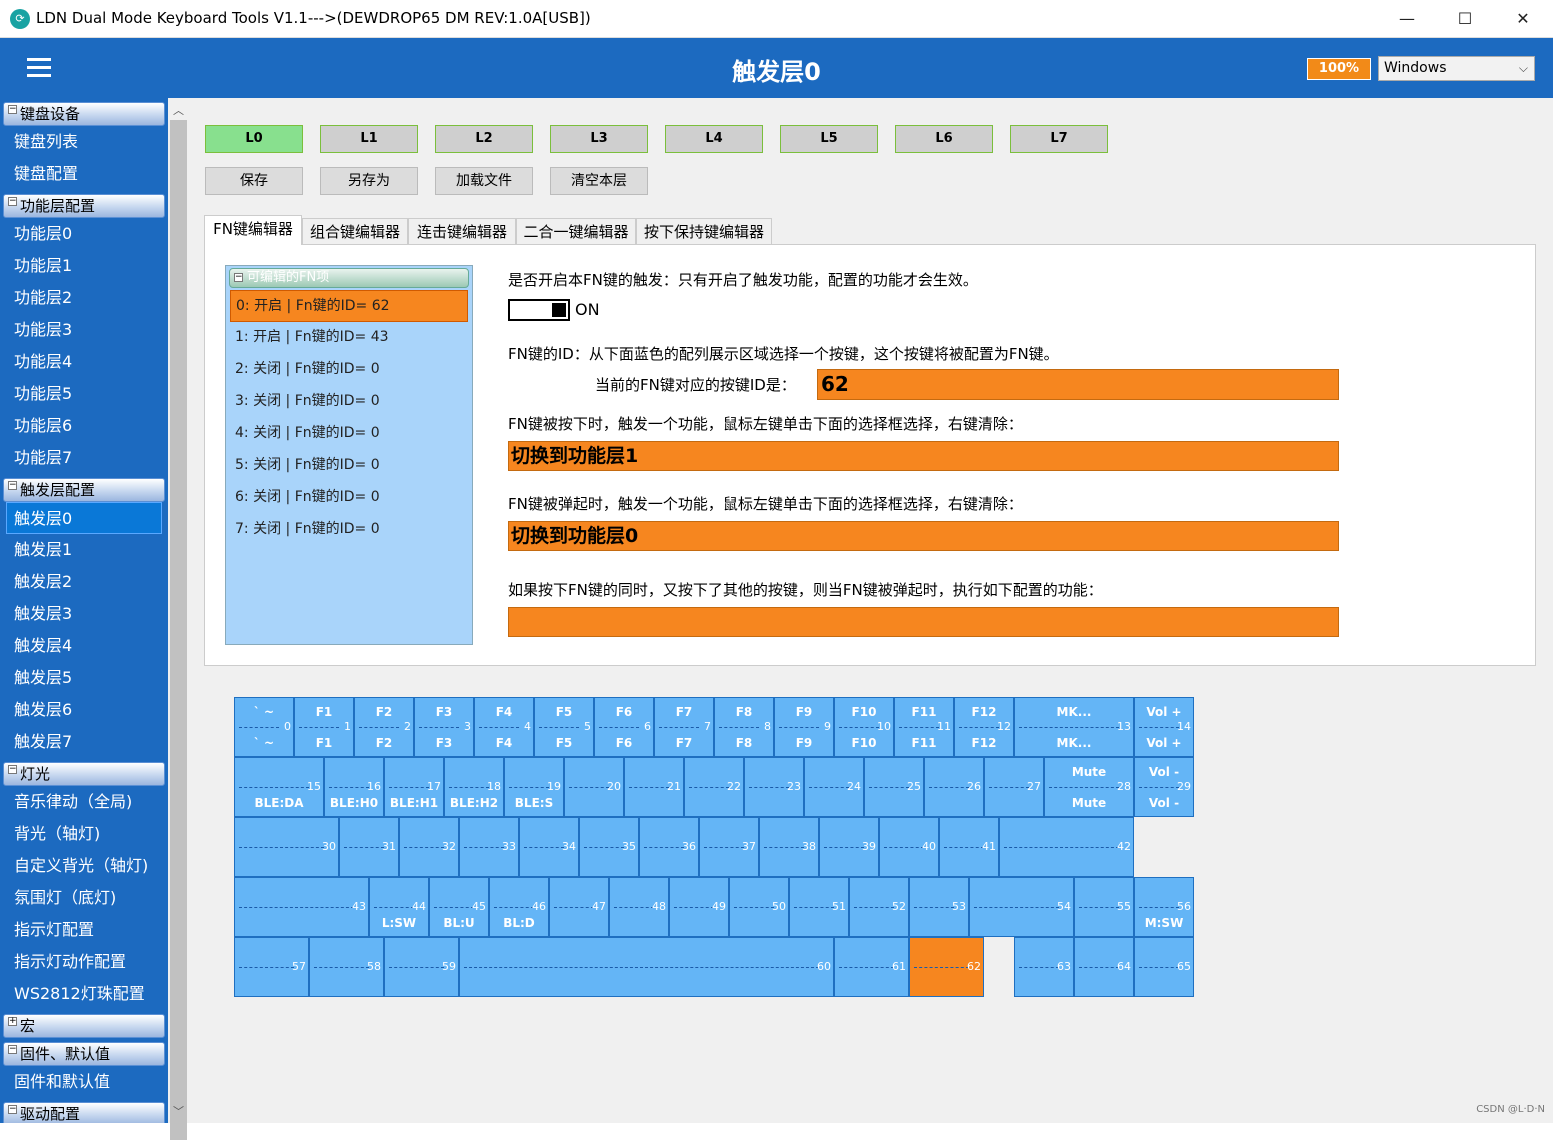 The image size is (1553, 1140). Describe the element at coordinates (286, 847) in the screenshot. I see `keyboard-key: 30` at that location.